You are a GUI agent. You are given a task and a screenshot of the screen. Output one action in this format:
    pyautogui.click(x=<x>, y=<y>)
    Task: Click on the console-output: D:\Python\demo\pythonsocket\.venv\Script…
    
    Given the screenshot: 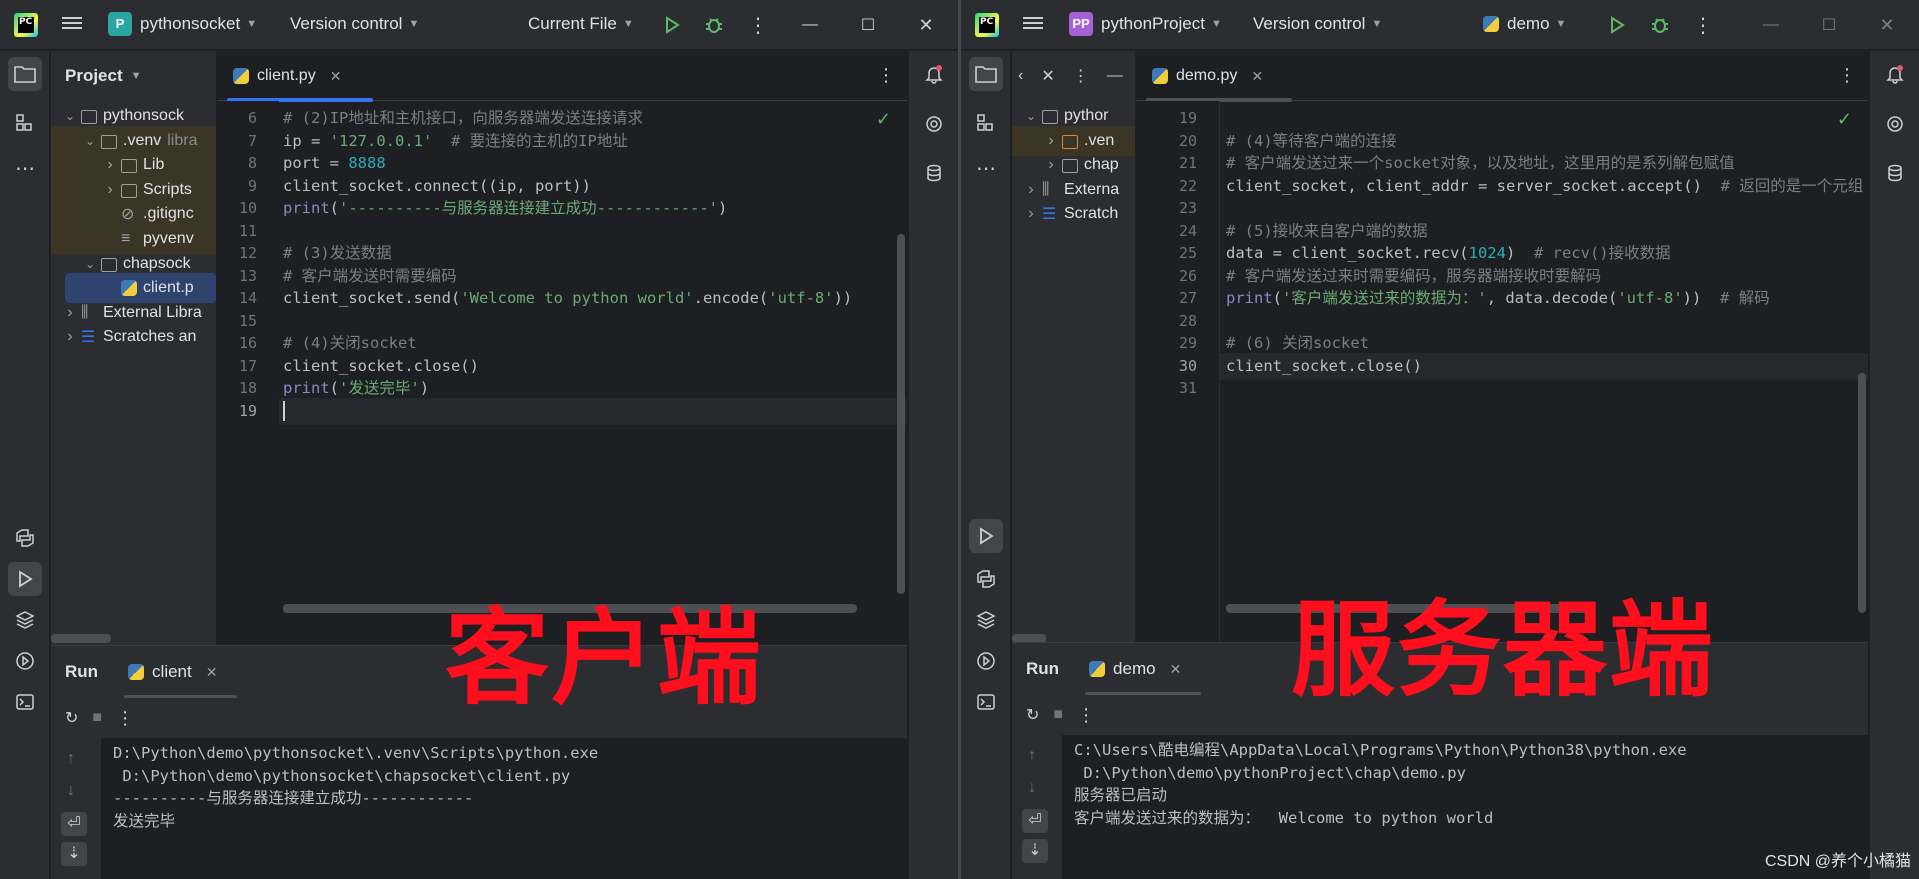 What is the action you would take?
    pyautogui.click(x=510, y=808)
    